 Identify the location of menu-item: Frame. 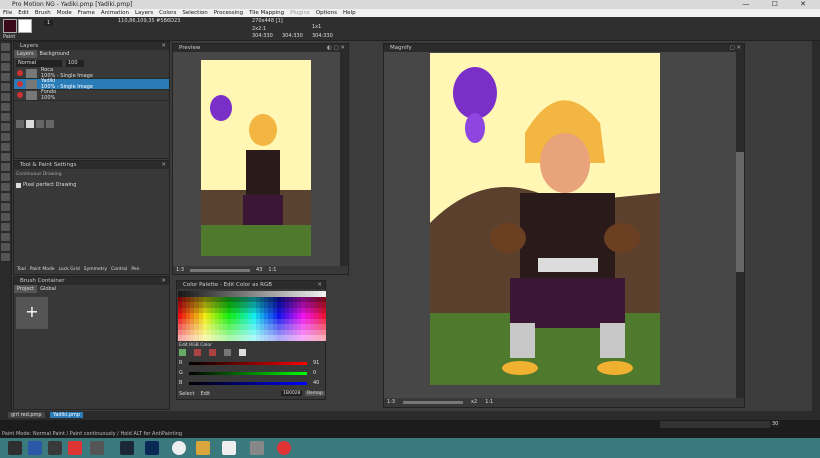
(86, 13).